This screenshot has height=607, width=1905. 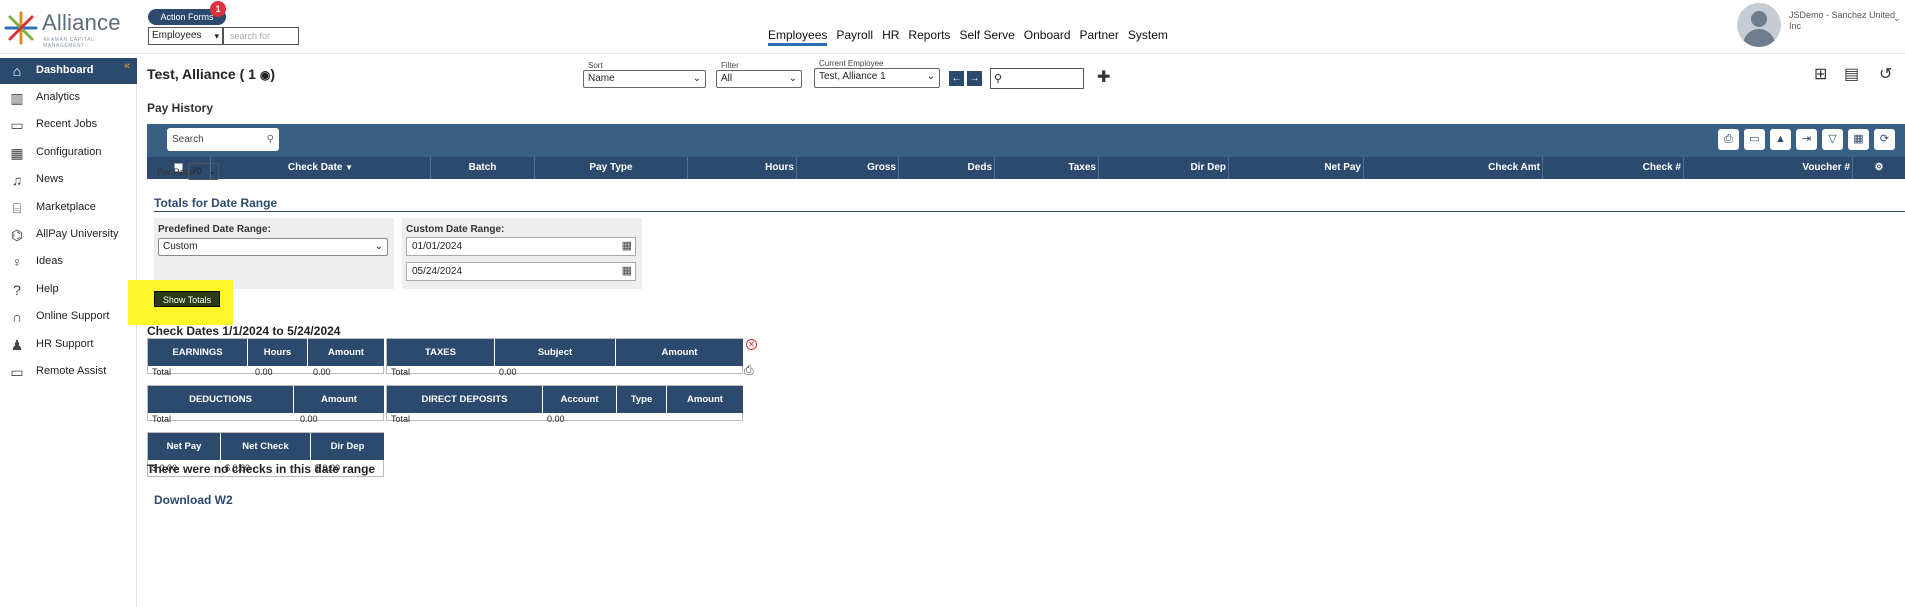 I want to click on deductions-total-amount: 0.00, so click(x=309, y=419).